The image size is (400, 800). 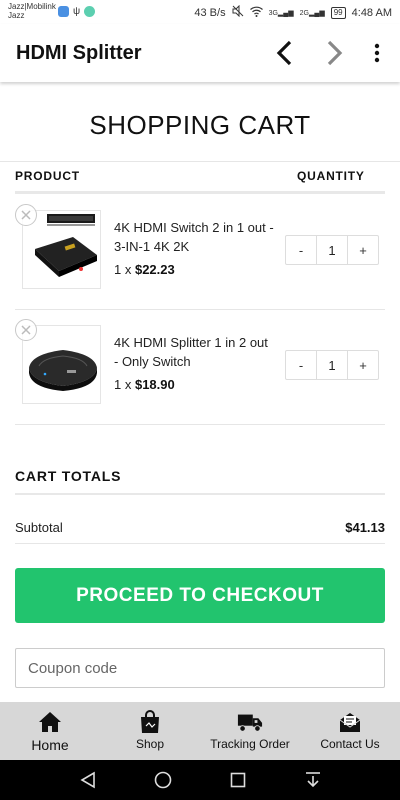 What do you see at coordinates (47, 176) in the screenshot?
I see `column-header-product: PRODUCT` at bounding box center [47, 176].